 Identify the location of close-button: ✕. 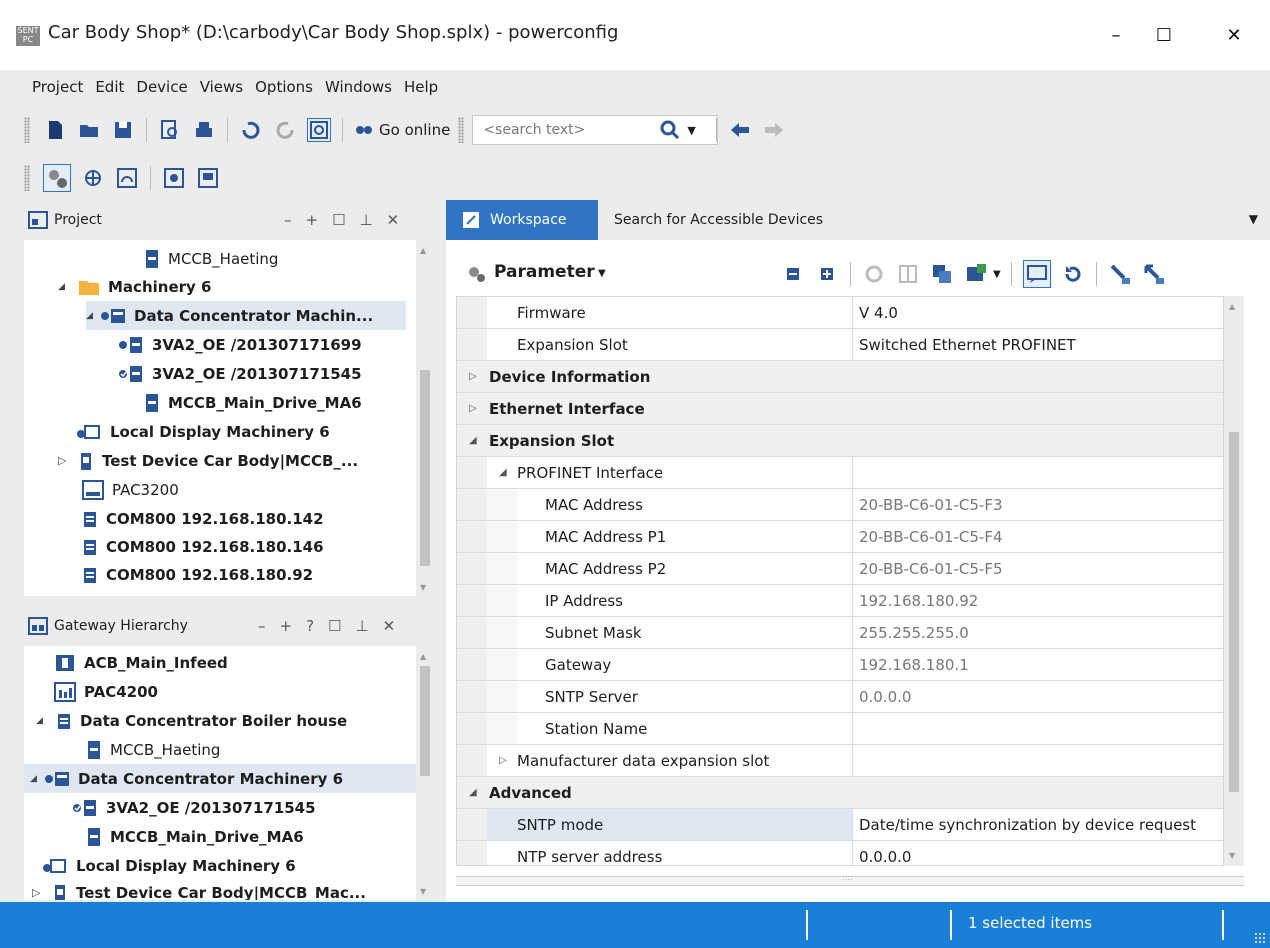
(1234, 36).